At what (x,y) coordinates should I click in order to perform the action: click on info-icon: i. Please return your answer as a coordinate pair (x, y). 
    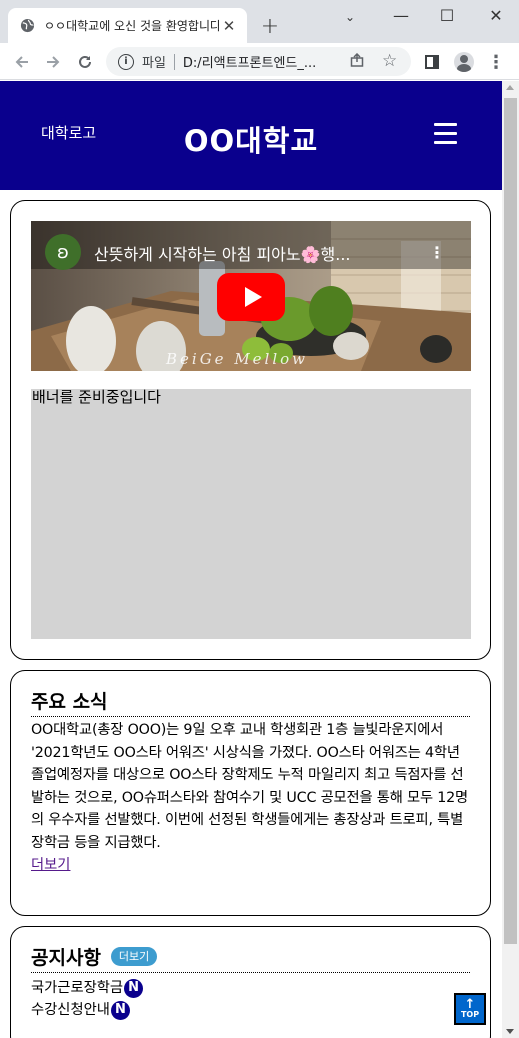
    Looking at the image, I should click on (126, 61).